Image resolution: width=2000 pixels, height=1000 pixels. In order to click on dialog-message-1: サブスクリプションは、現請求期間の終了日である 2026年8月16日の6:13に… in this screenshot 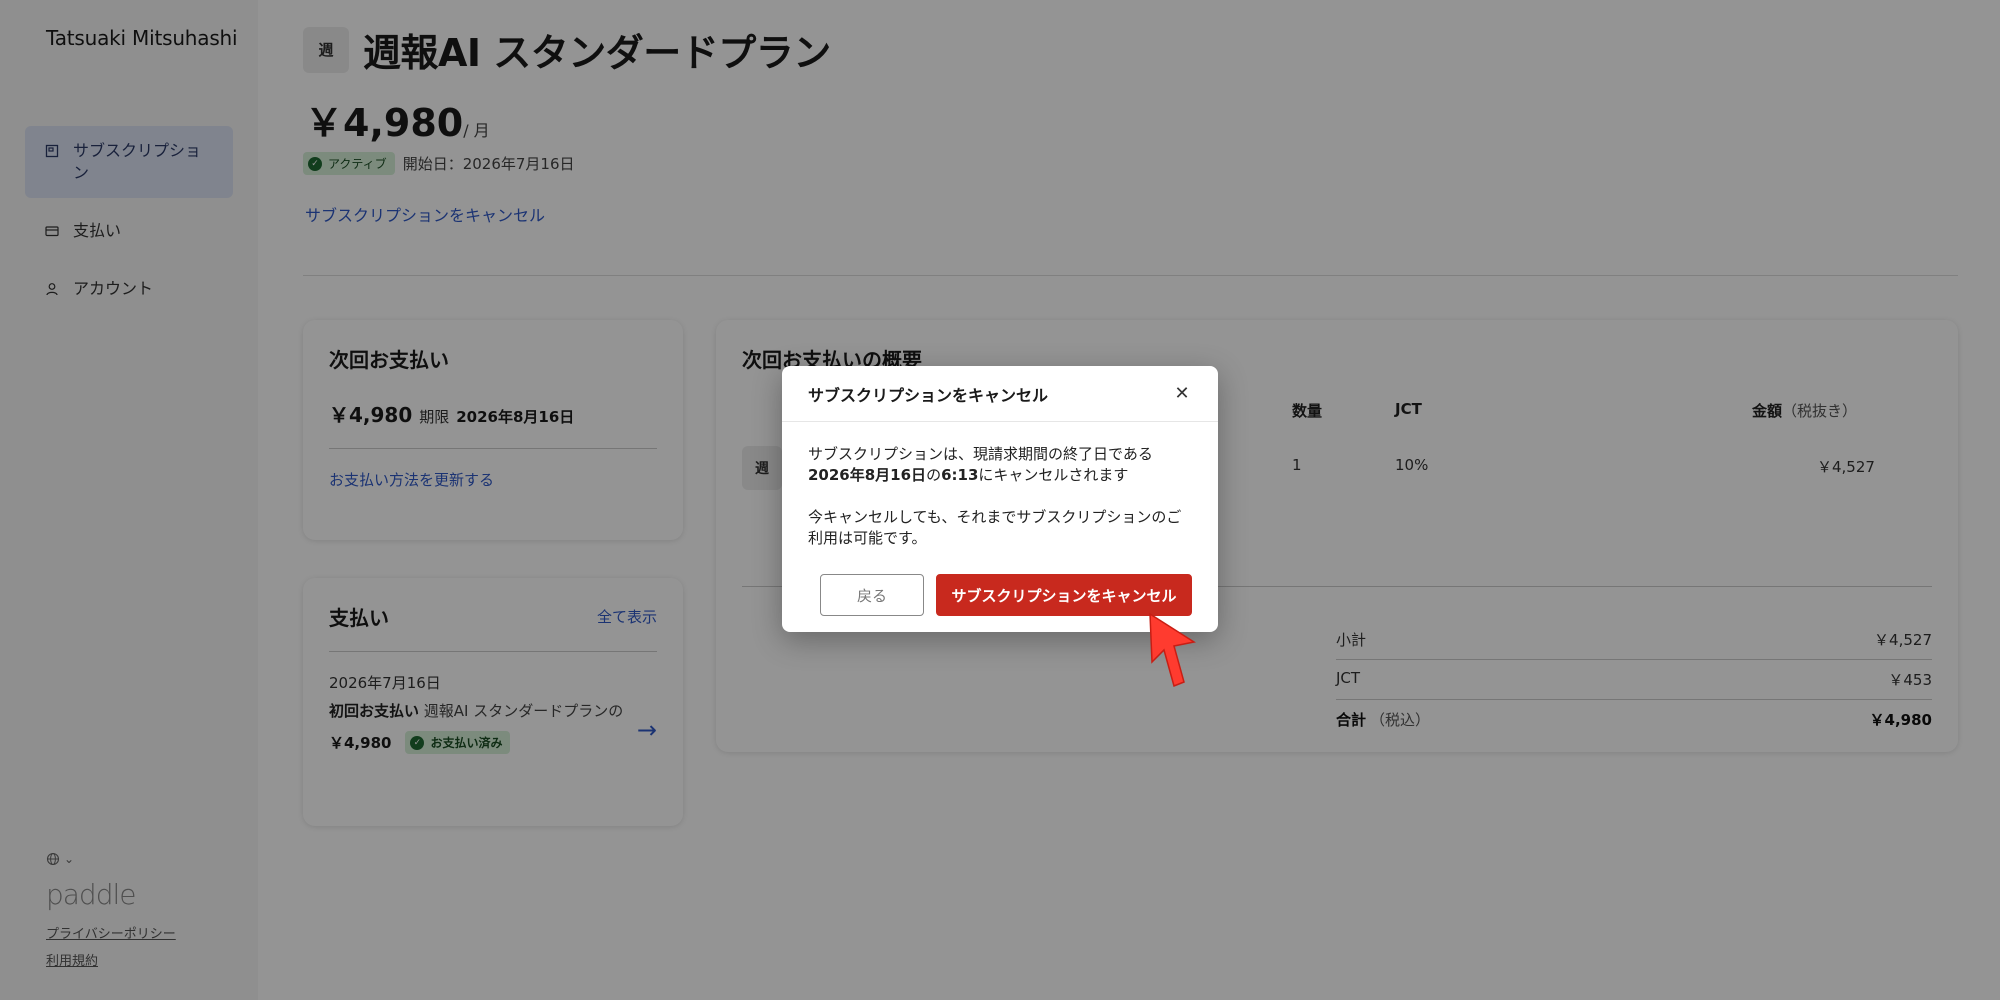, I will do `click(1000, 465)`.